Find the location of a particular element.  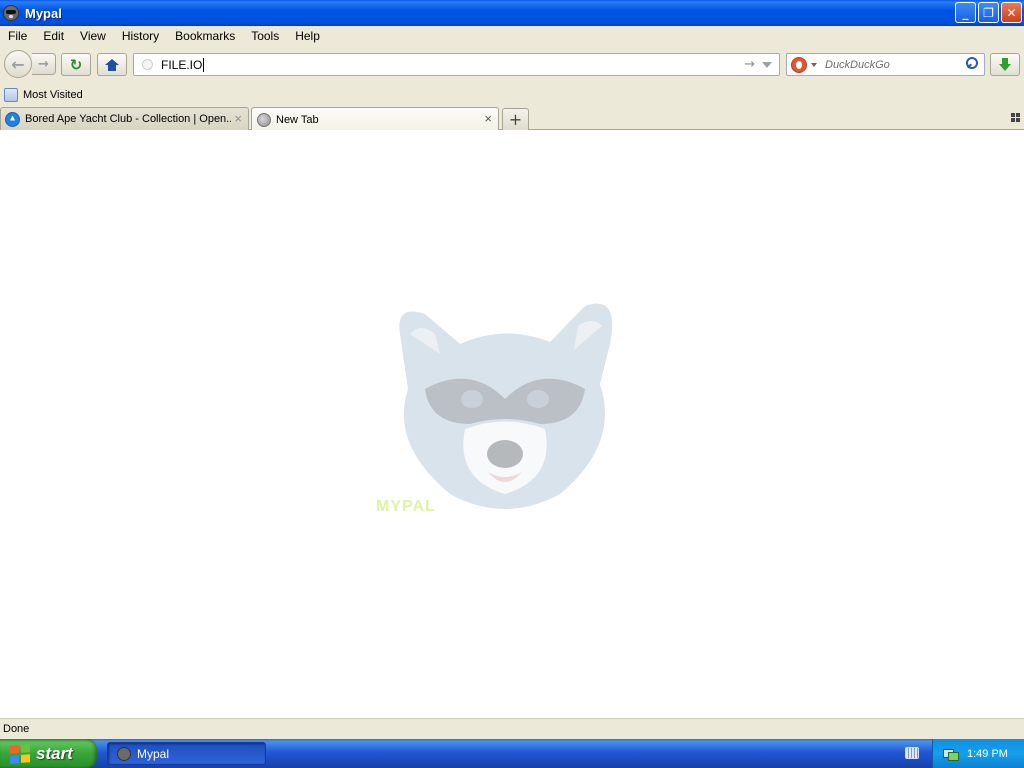

new-tab-button: + is located at coordinates (515, 119).